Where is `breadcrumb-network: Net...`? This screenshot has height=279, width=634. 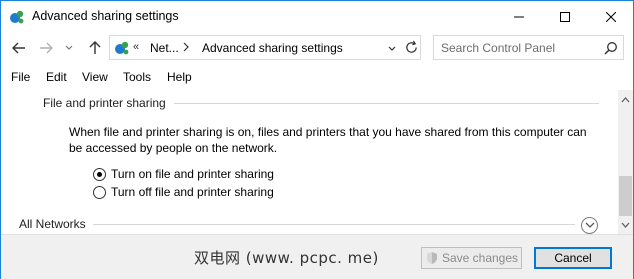 breadcrumb-network: Net... is located at coordinates (164, 48).